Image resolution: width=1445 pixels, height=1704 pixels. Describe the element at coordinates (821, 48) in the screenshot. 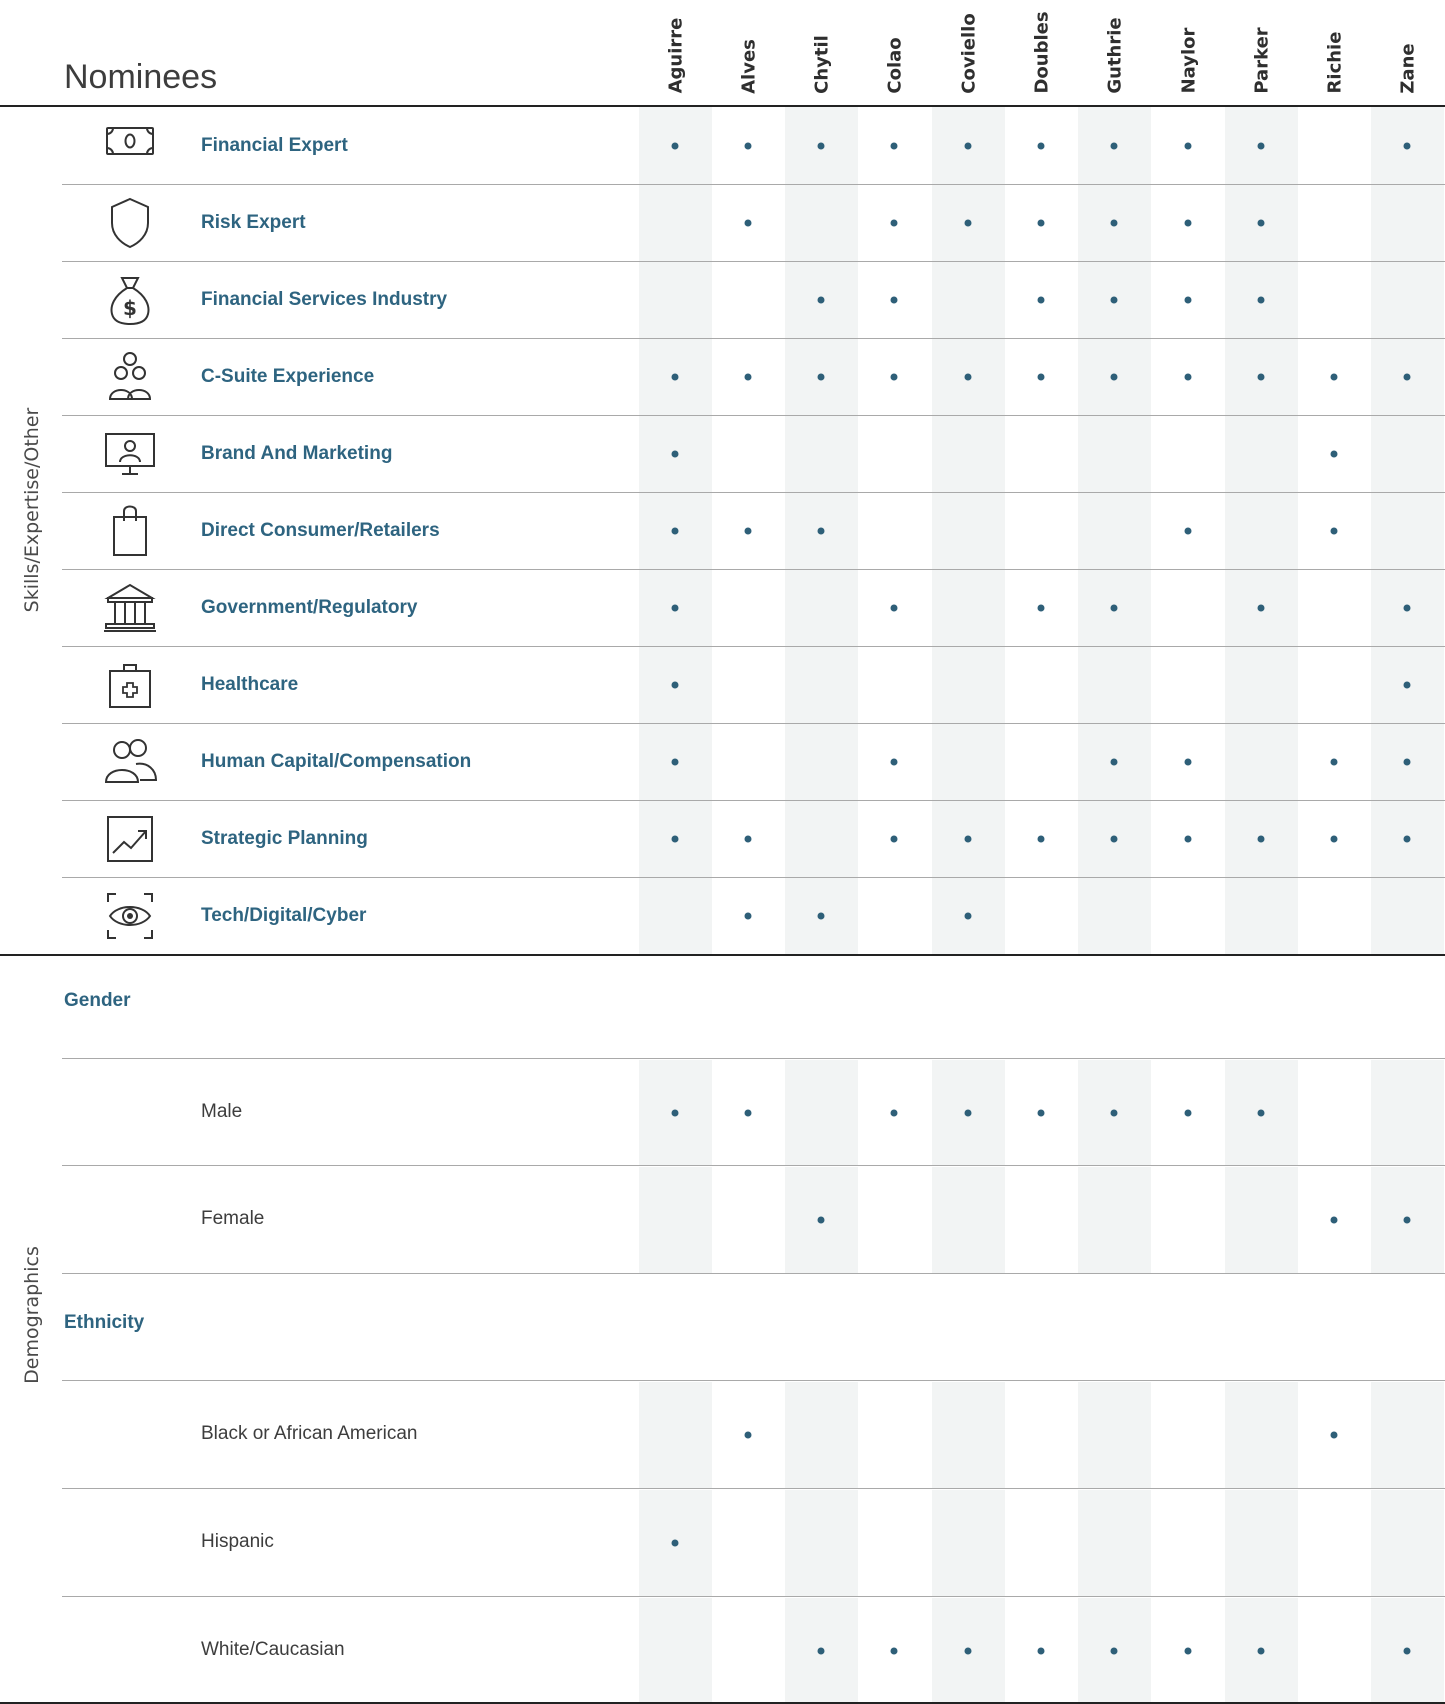

I see `nominee-column-header: Chytil` at that location.